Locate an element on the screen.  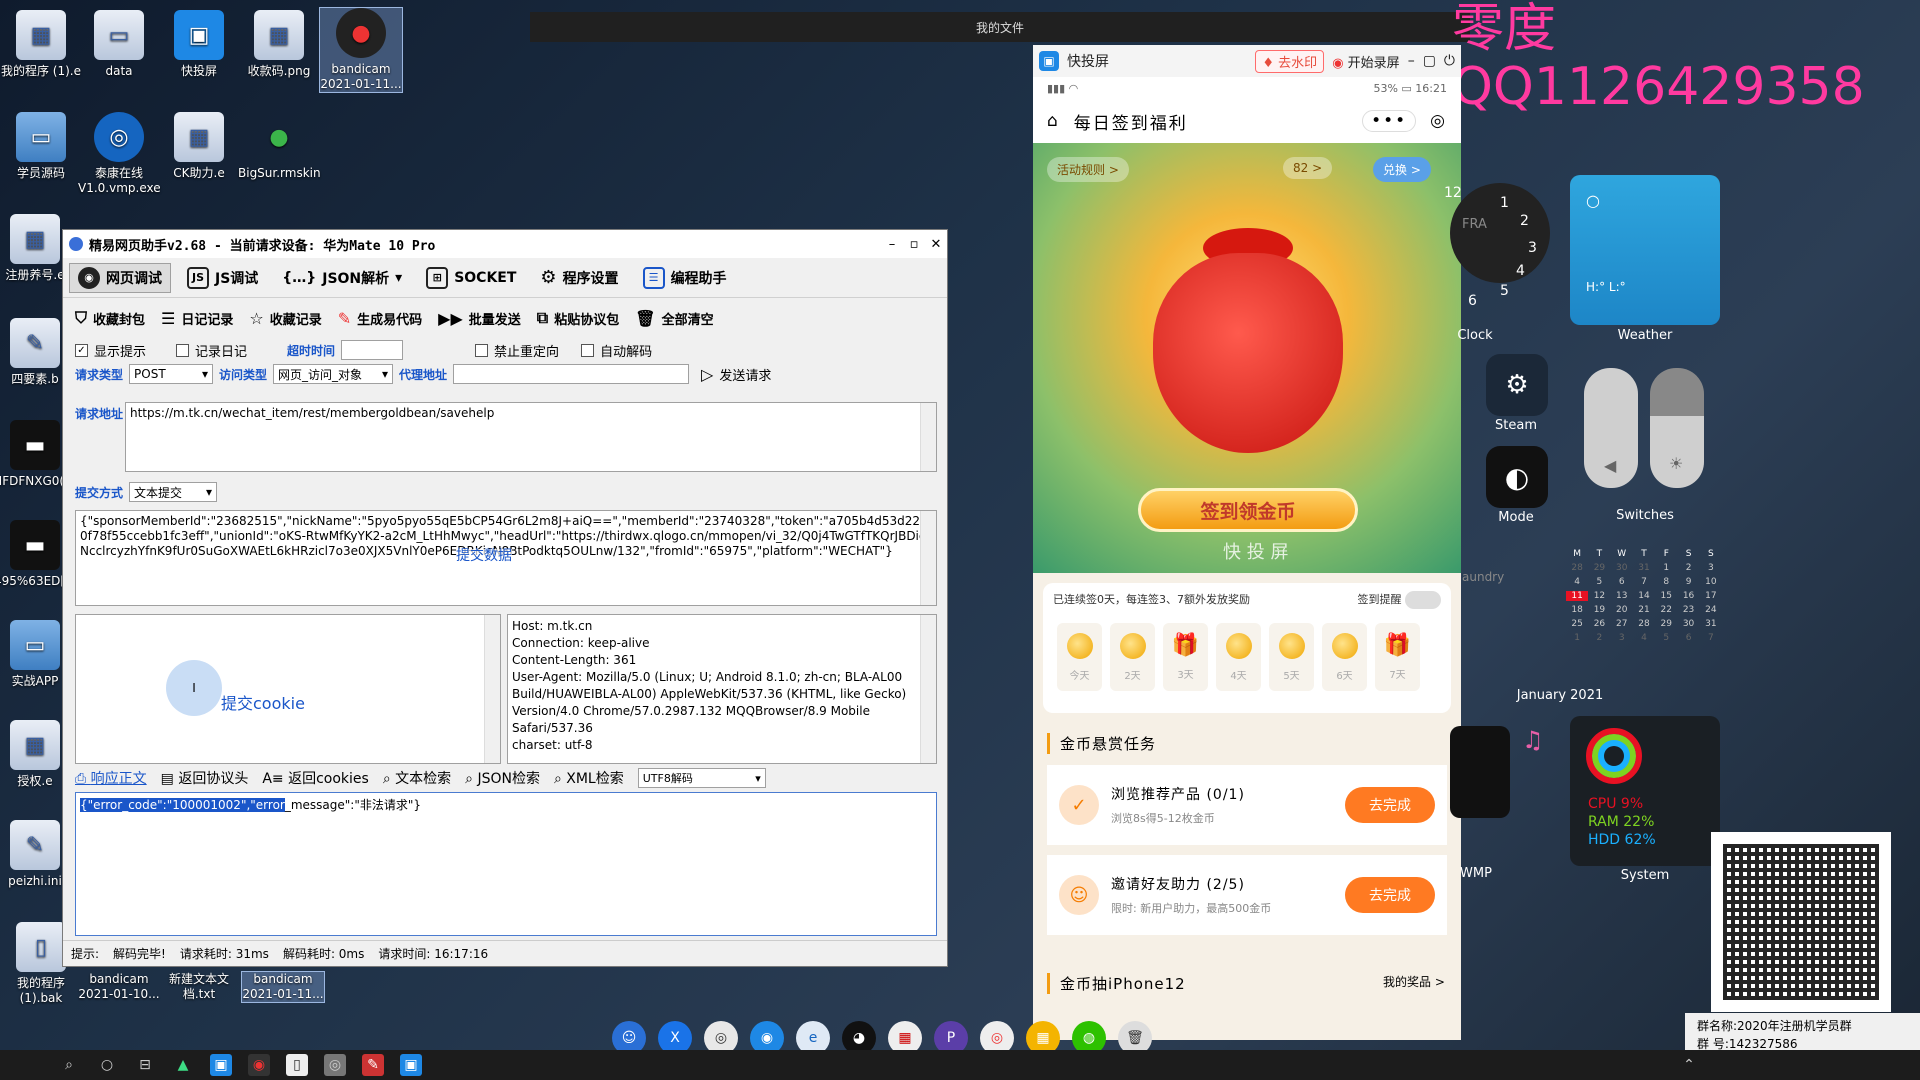
volume-switch: ◀ is located at coordinates (1611, 428).